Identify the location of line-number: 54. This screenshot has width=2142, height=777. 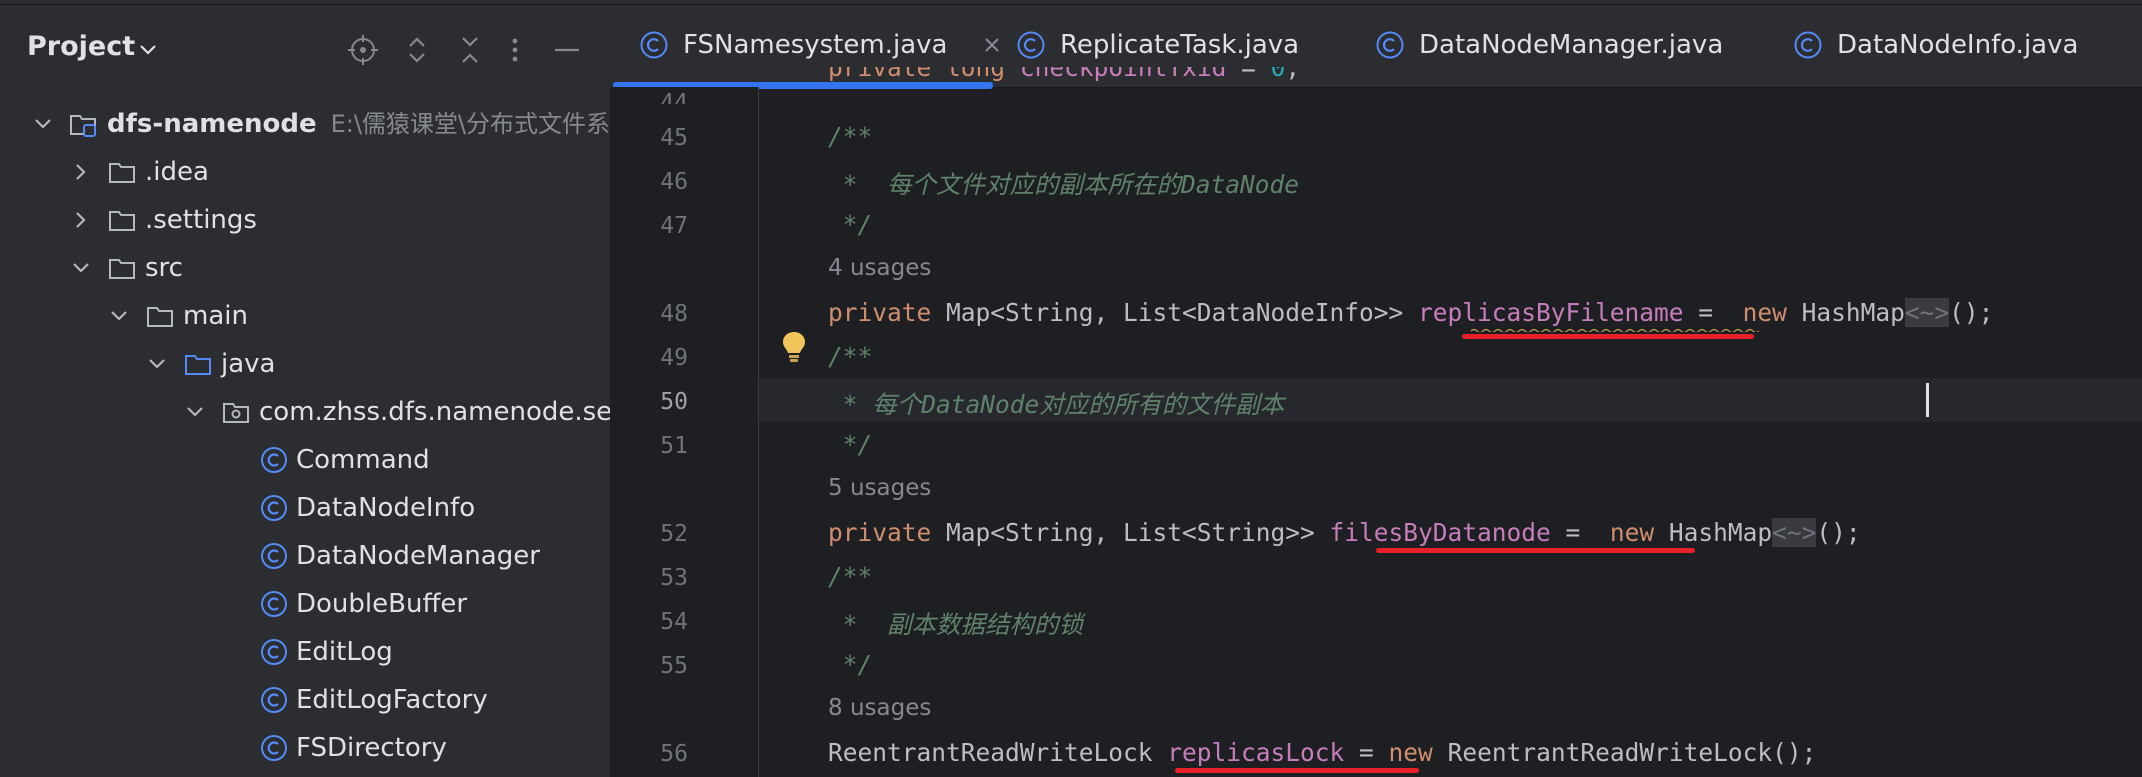
(674, 622).